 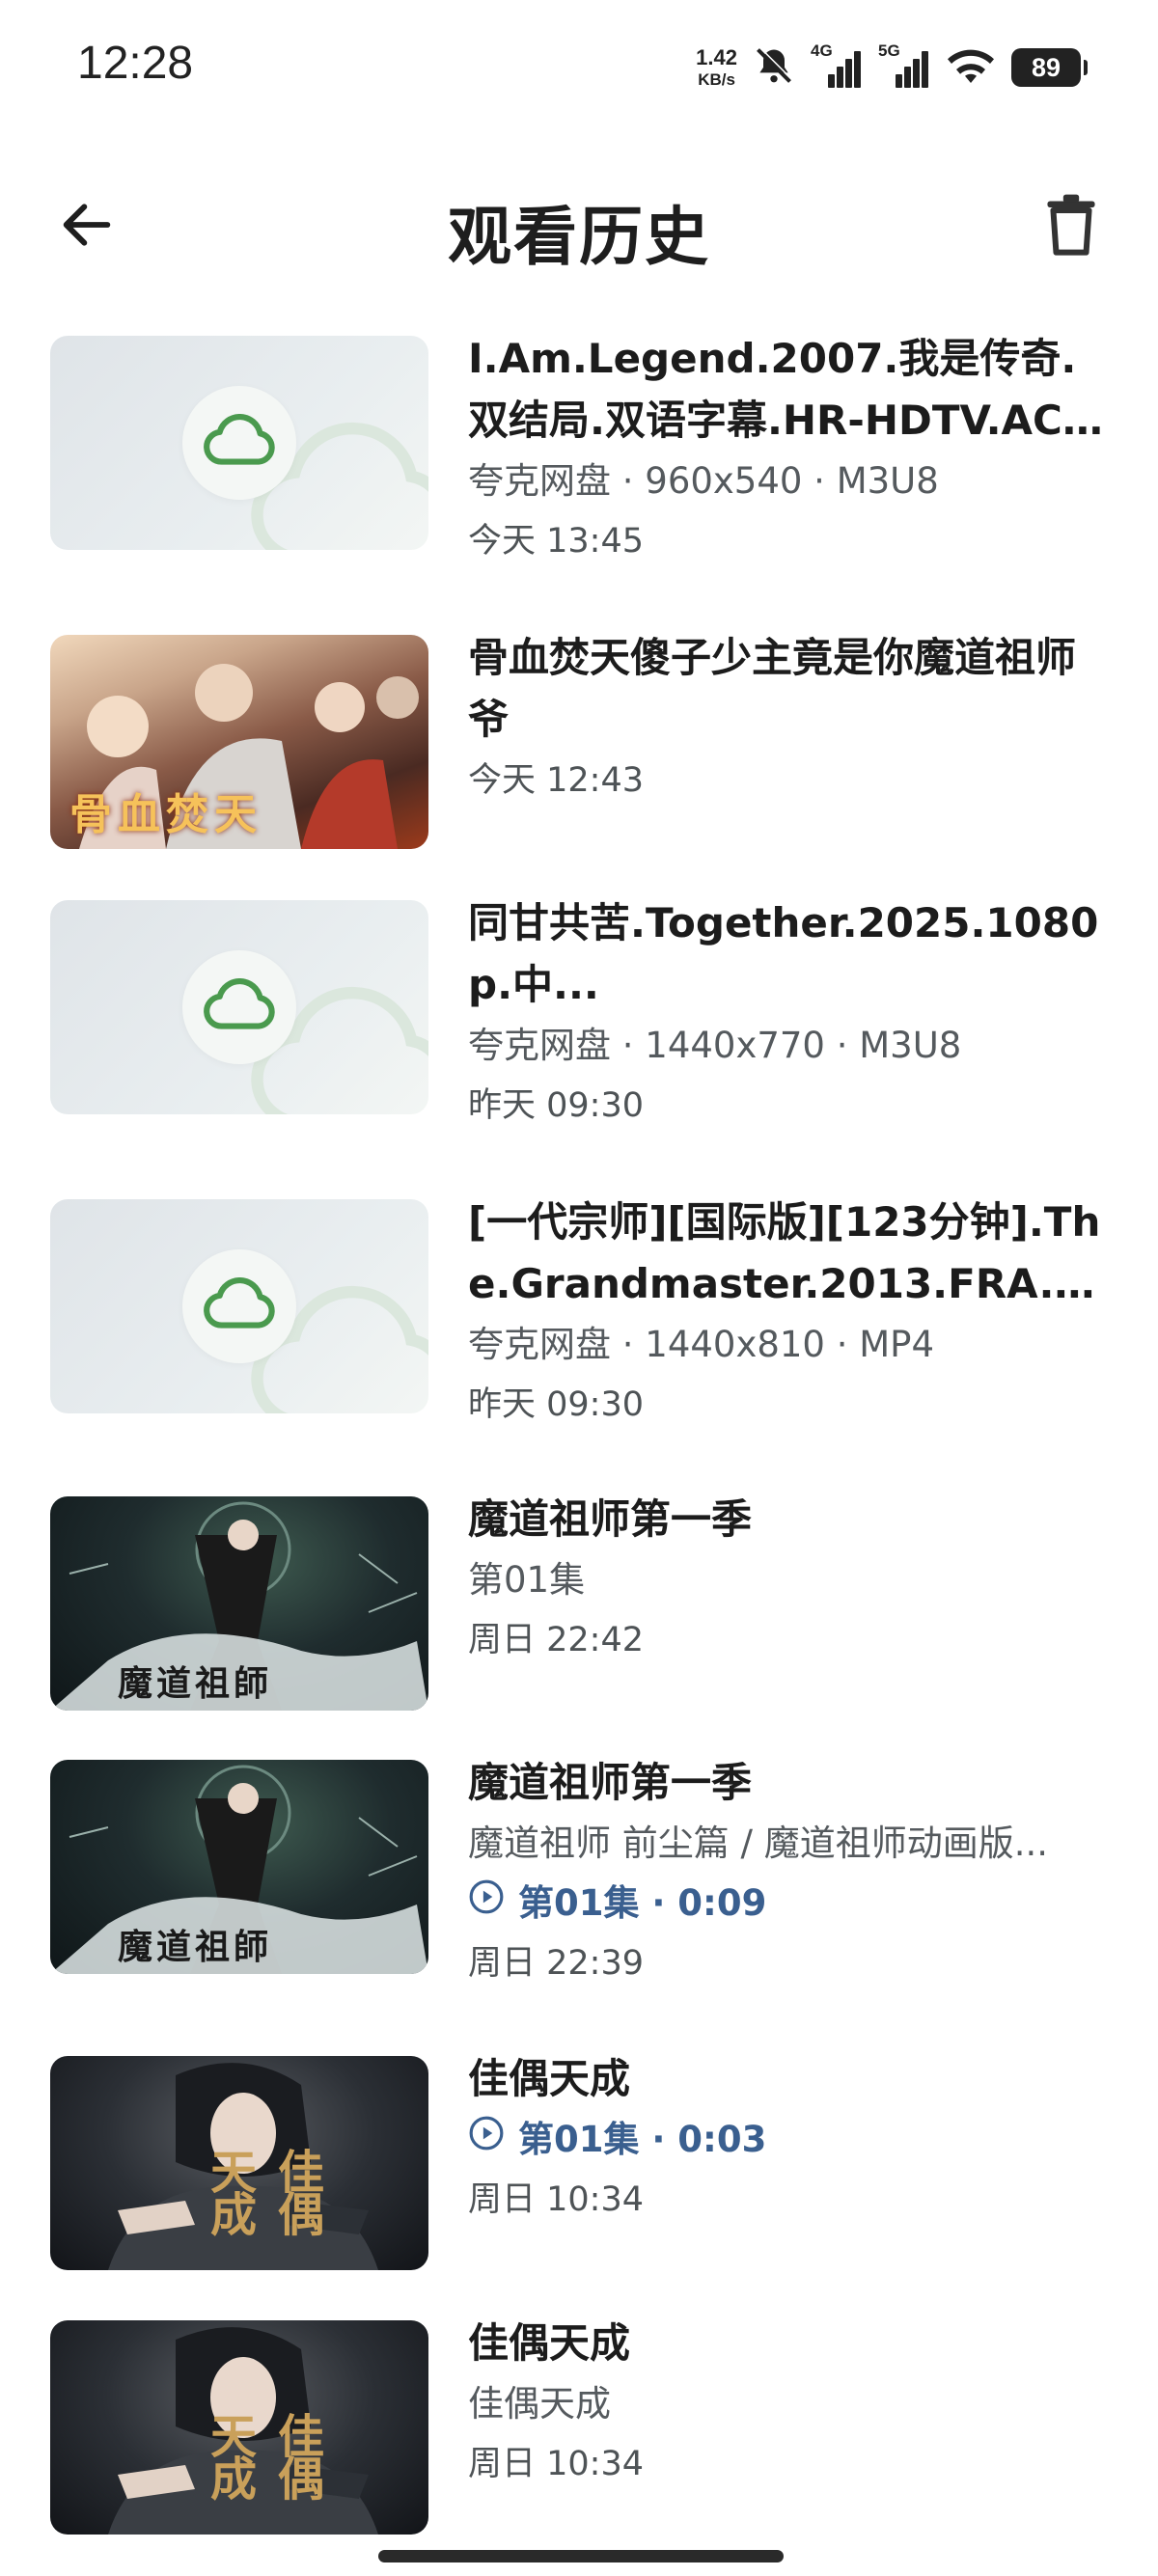 I want to click on episode-progress: 第01集 · 0:09, so click(x=791, y=1903).